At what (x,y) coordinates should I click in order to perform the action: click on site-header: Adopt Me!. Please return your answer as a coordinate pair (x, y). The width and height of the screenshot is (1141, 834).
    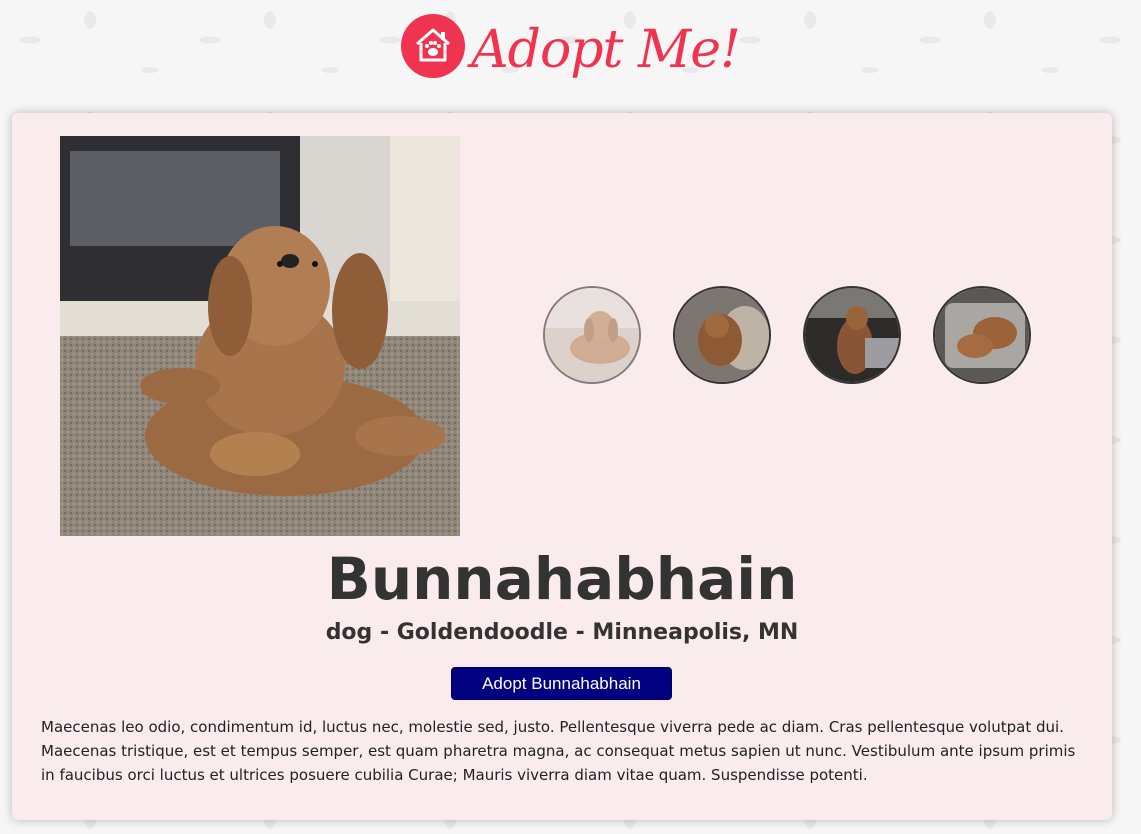
    Looking at the image, I should click on (570, 54).